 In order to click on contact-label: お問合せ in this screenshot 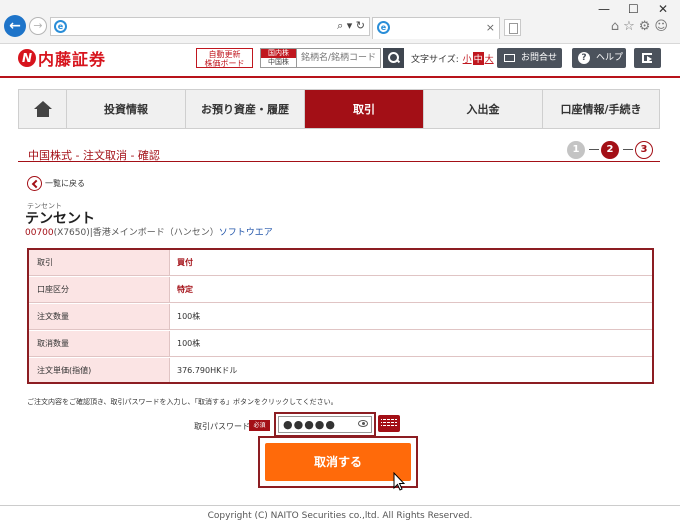, I will do `click(539, 58)`.